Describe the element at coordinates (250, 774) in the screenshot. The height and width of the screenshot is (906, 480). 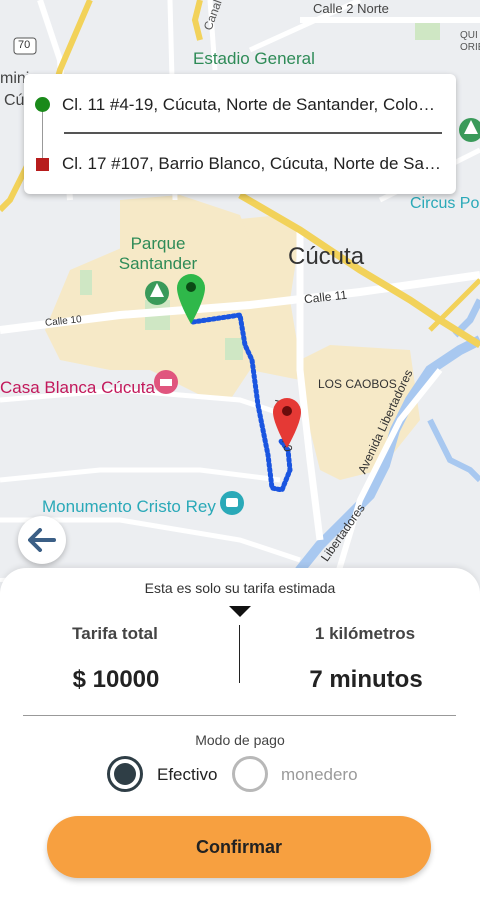
I see `radio-monedero` at that location.